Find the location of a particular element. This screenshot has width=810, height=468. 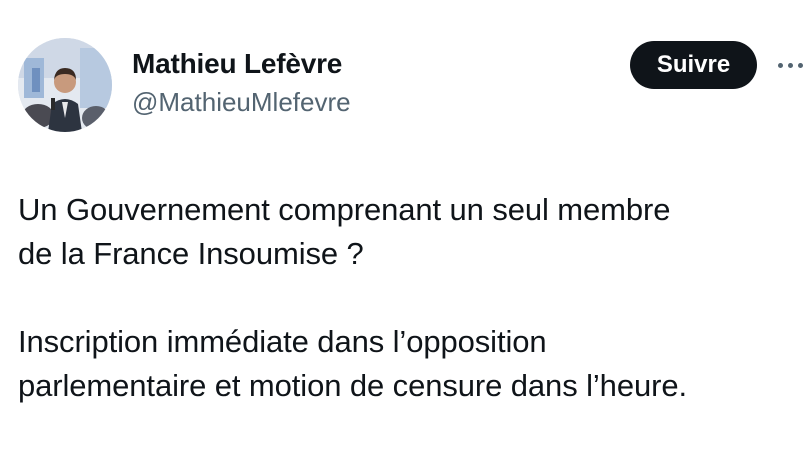

profile-photo-icon is located at coordinates (65, 85).